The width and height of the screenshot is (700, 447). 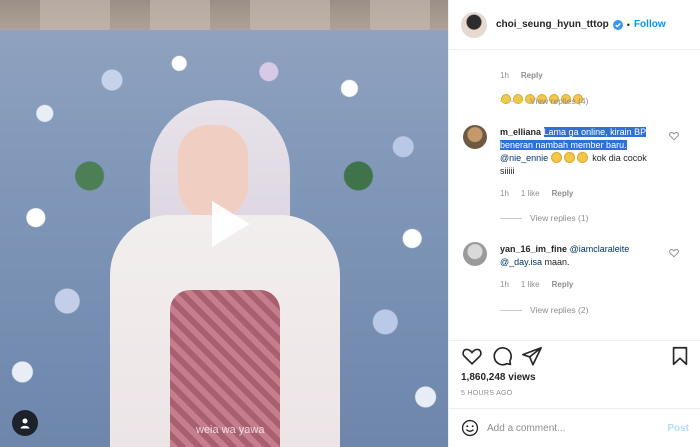 I want to click on comment-username: m_elliana, so click(x=520, y=132).